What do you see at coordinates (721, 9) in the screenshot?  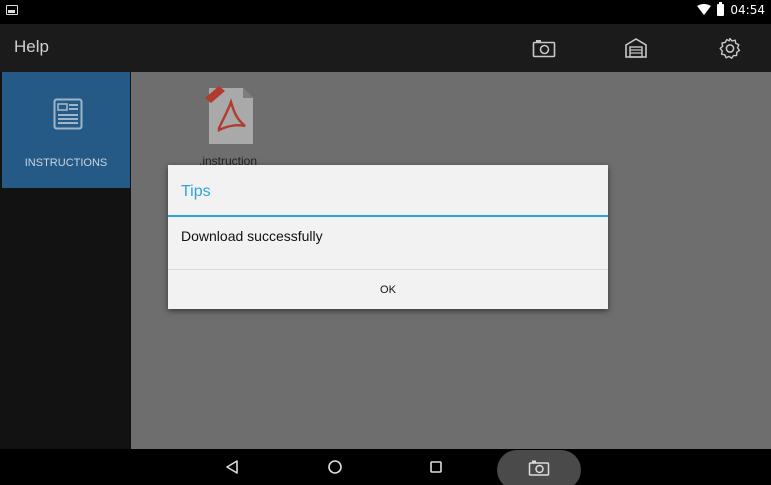 I see `battery-icon` at bounding box center [721, 9].